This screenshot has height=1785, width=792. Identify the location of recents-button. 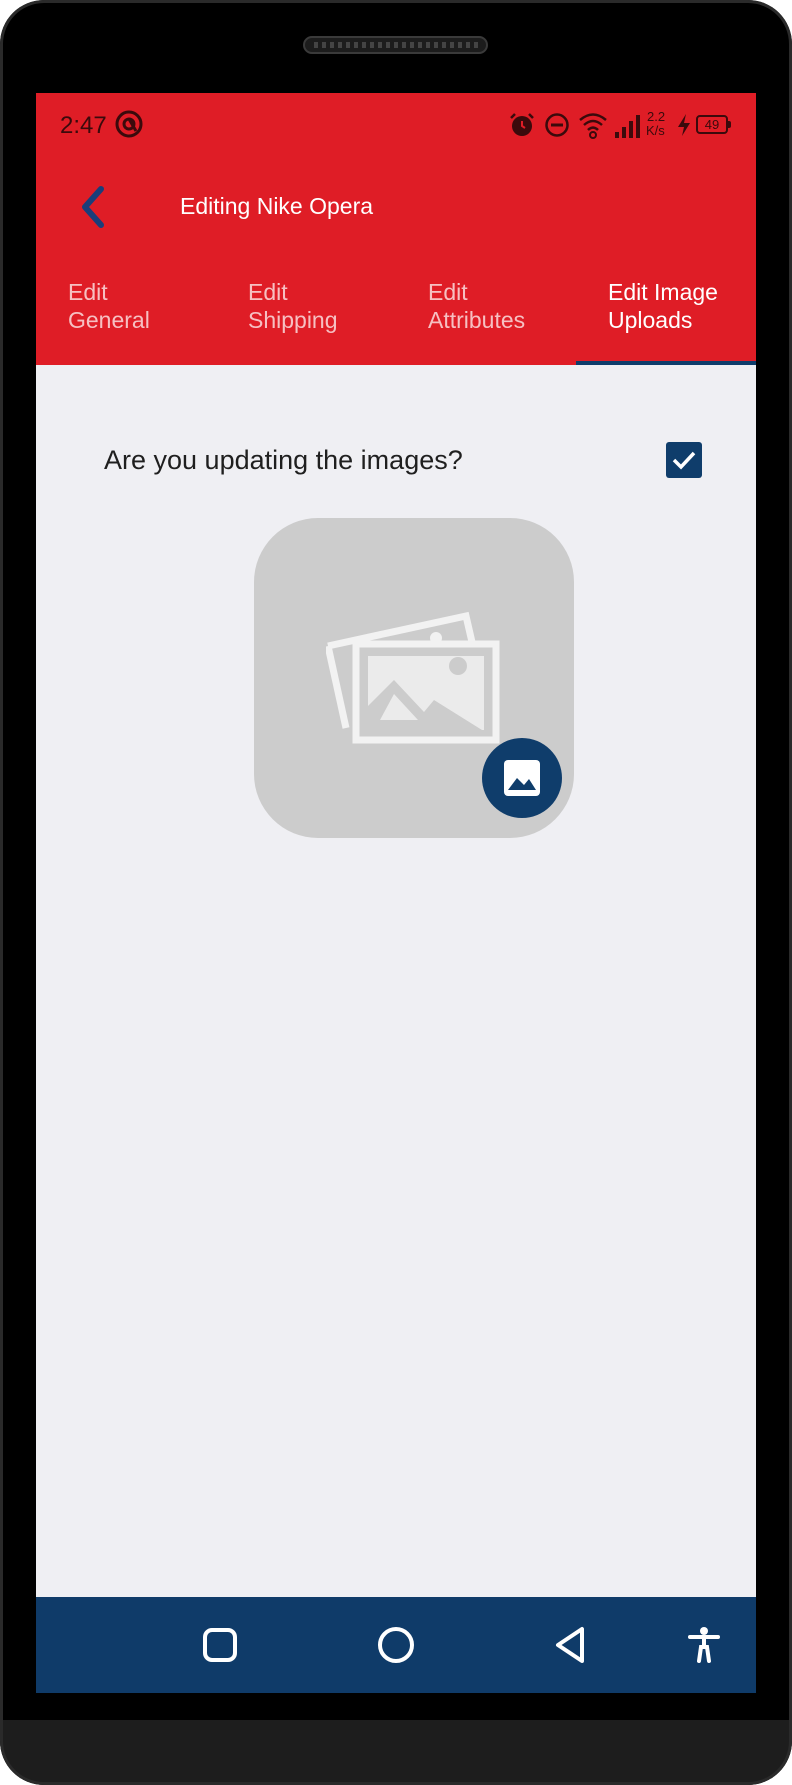
(220, 1645).